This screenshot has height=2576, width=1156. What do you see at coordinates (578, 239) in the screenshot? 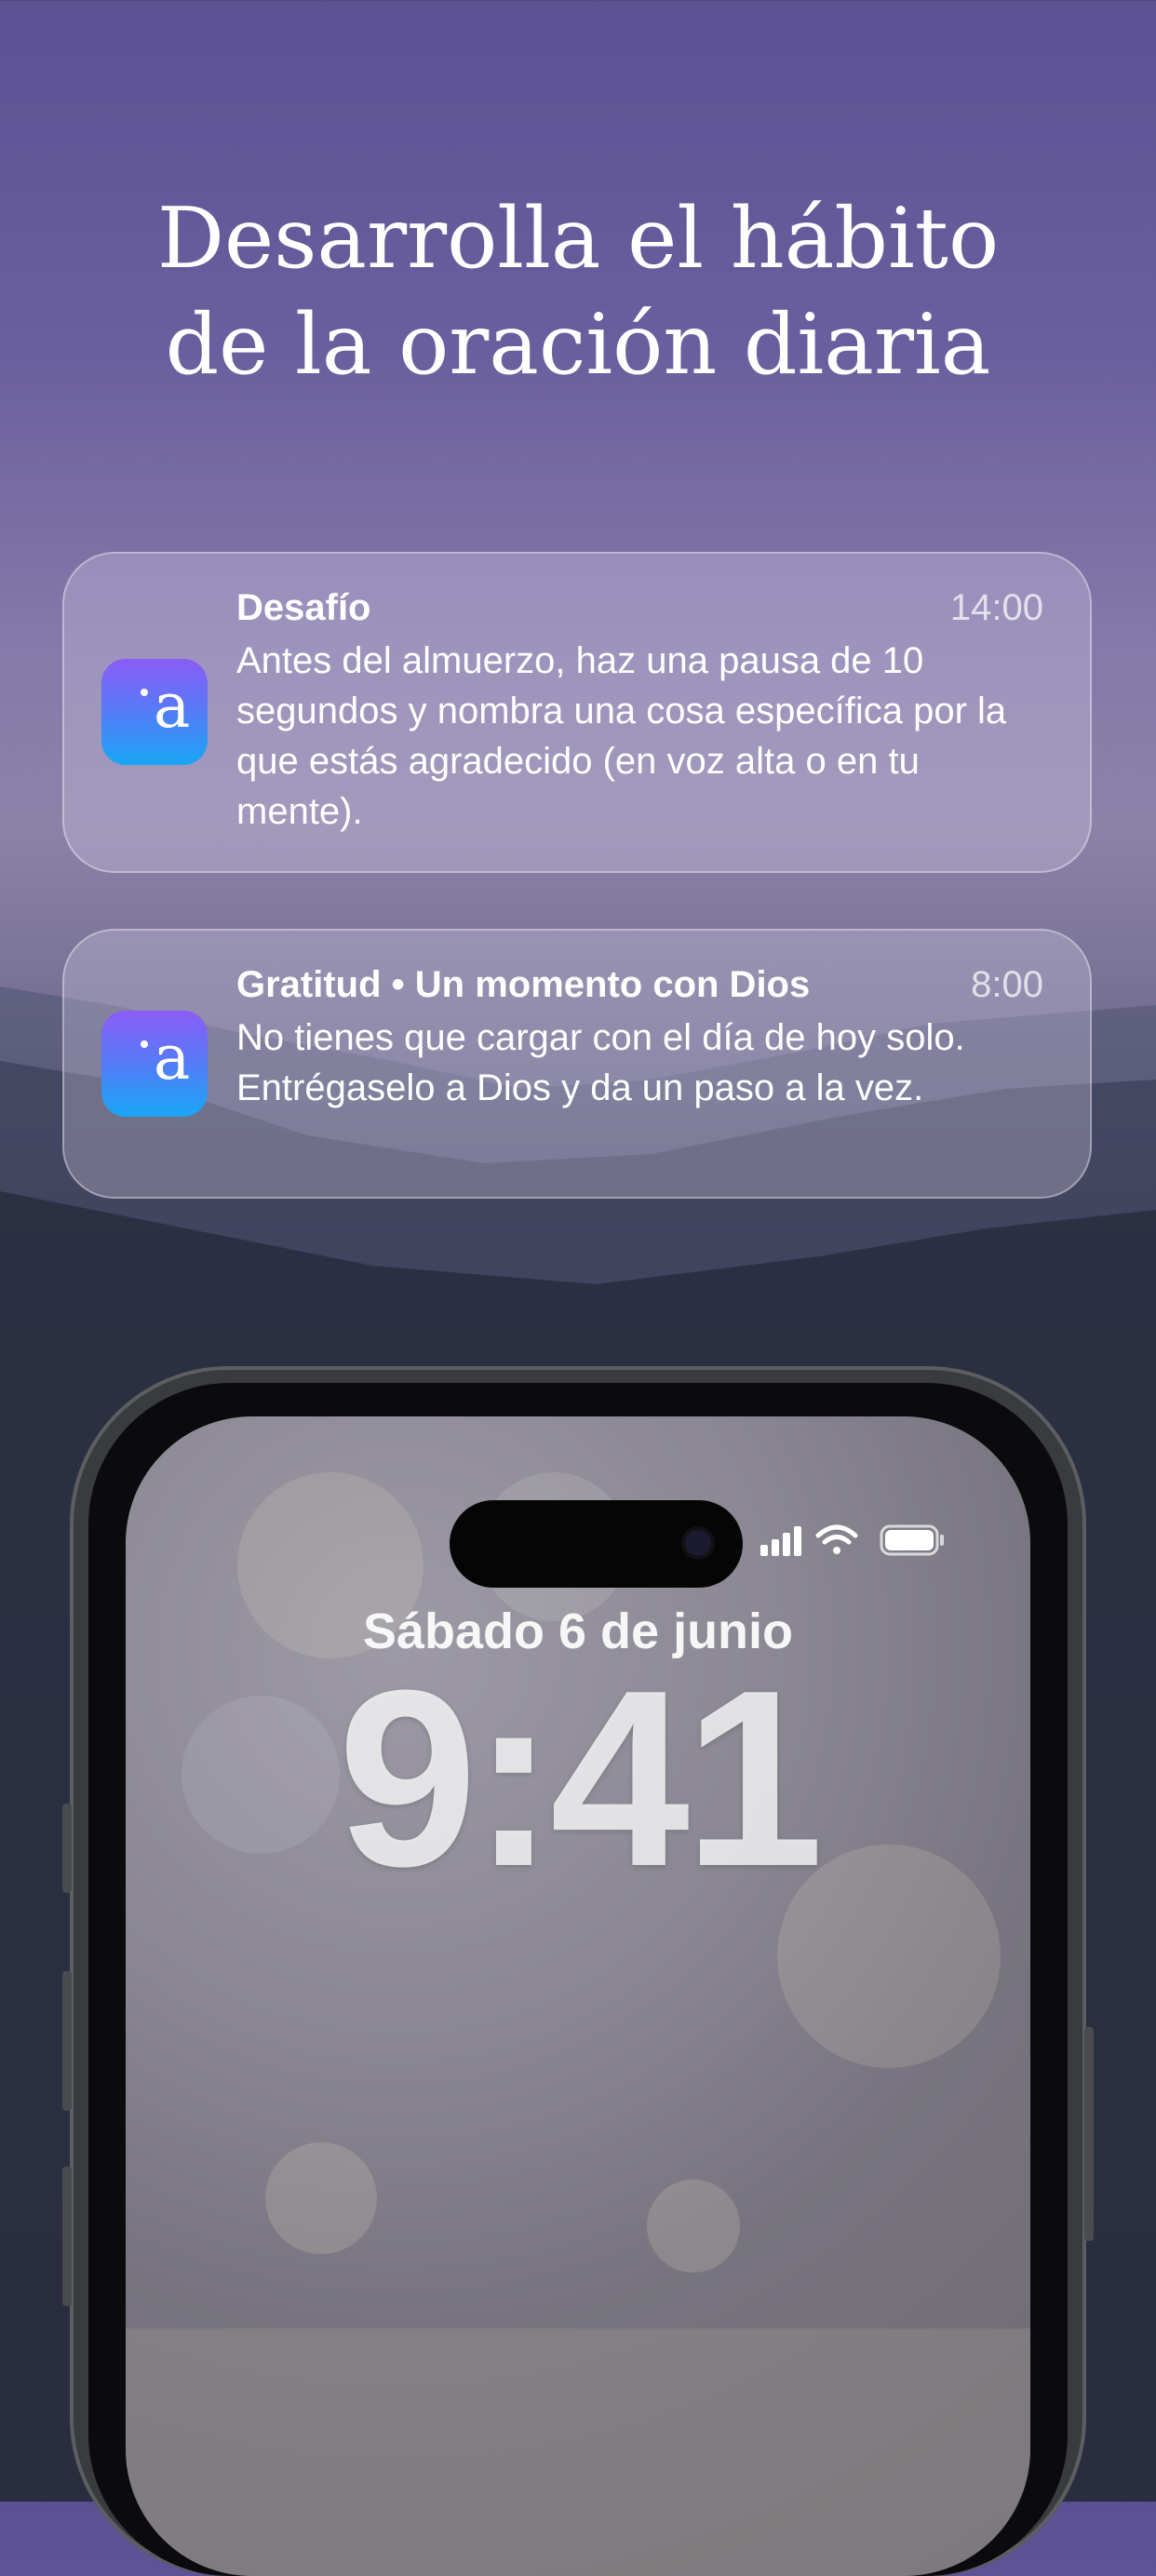
I see `headline-line-1: Desarrolla el hábito` at bounding box center [578, 239].